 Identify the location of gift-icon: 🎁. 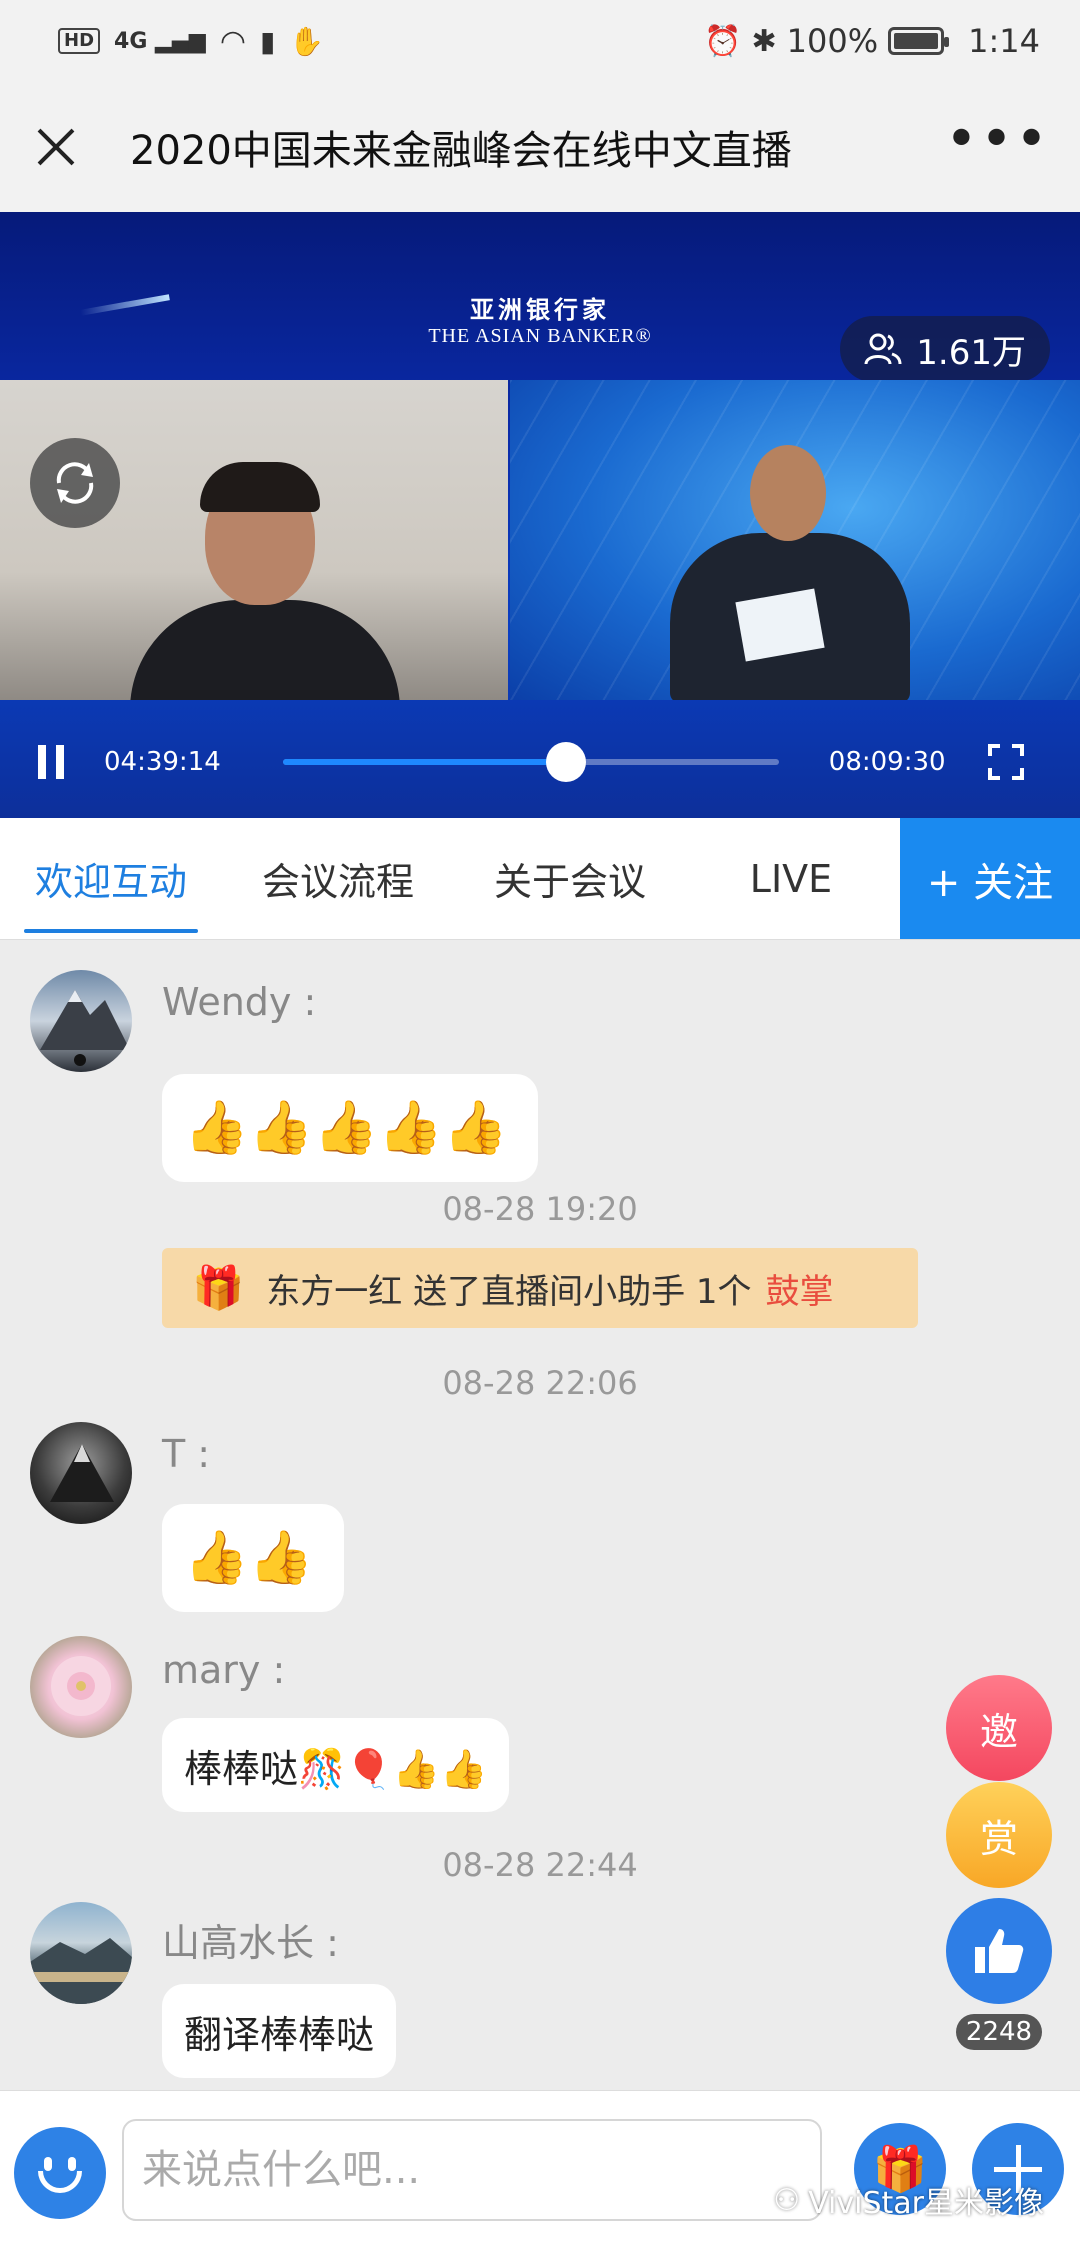
(218, 1287).